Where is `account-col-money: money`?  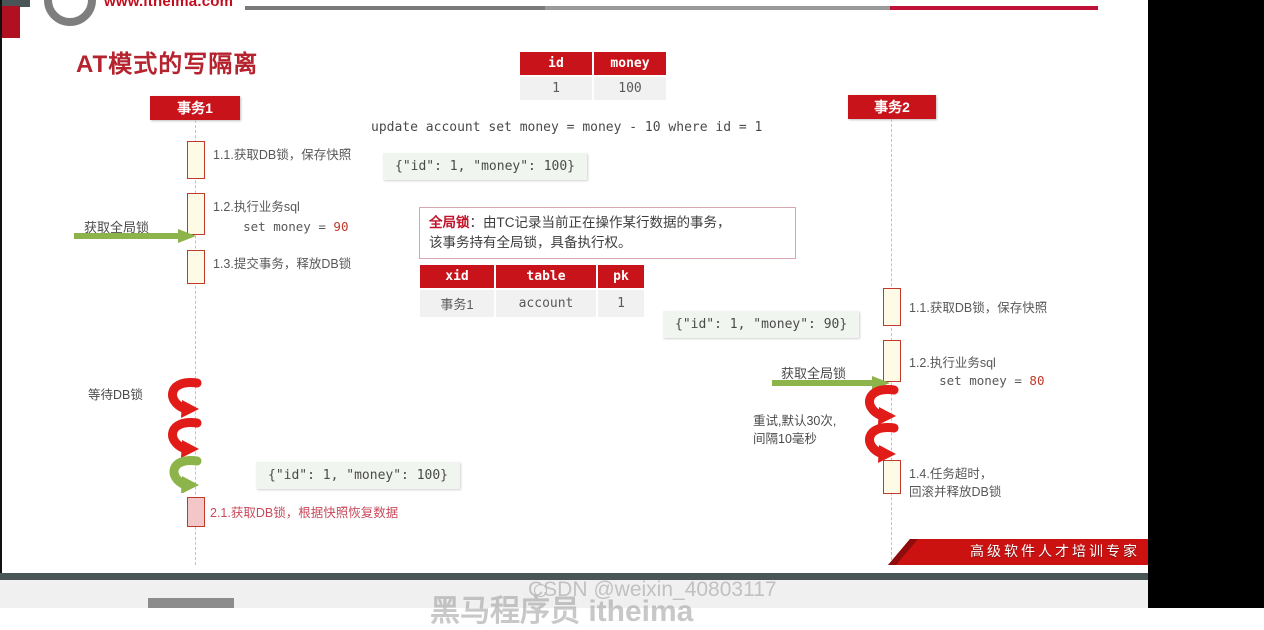
account-col-money: money is located at coordinates (630, 63).